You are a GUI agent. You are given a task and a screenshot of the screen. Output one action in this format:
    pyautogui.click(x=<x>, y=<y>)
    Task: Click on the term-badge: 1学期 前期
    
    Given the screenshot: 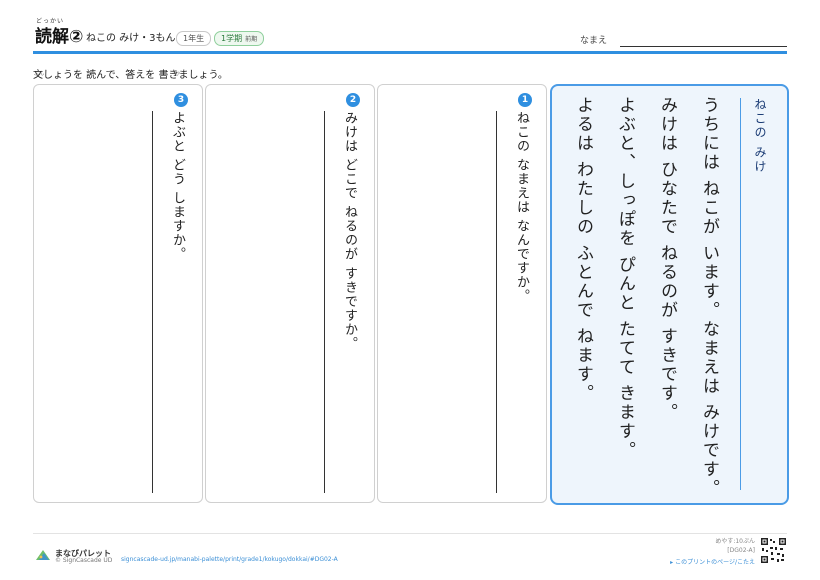 What is the action you would take?
    pyautogui.click(x=239, y=38)
    